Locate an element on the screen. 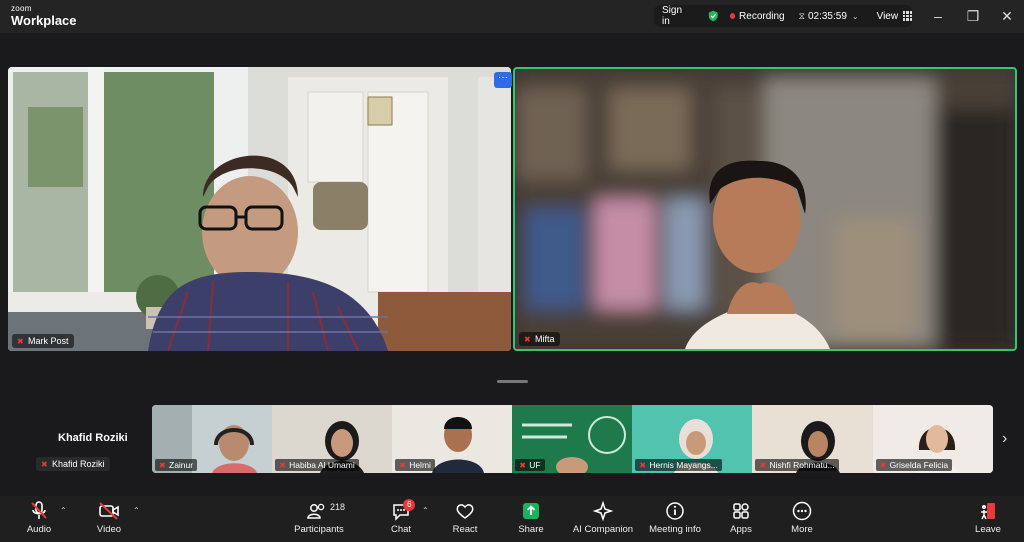 This screenshot has width=1024, height=542. participant-name-tag: ✖ Griselda Felicia is located at coordinates (914, 465).